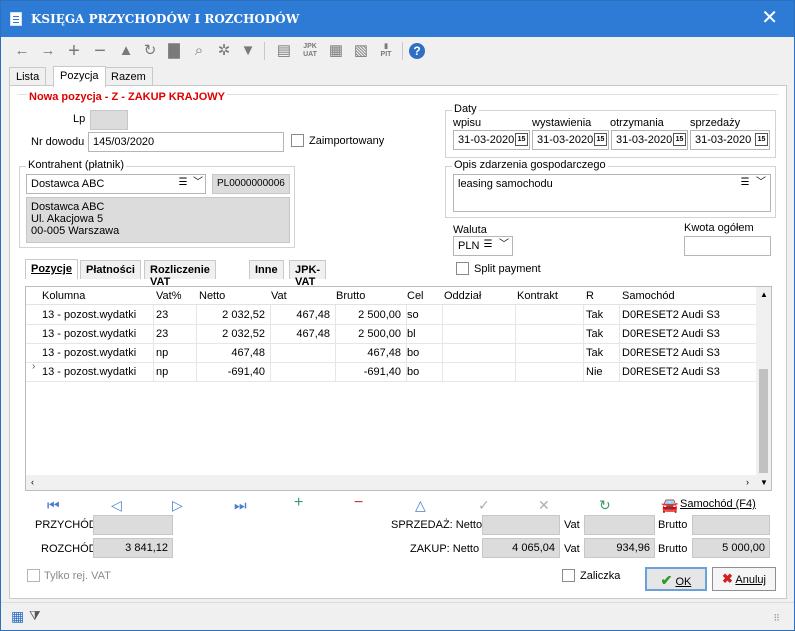 Image resolution: width=795 pixels, height=631 pixels. What do you see at coordinates (764, 294) in the screenshot?
I see `scroll-up-icon: ▲` at bounding box center [764, 294].